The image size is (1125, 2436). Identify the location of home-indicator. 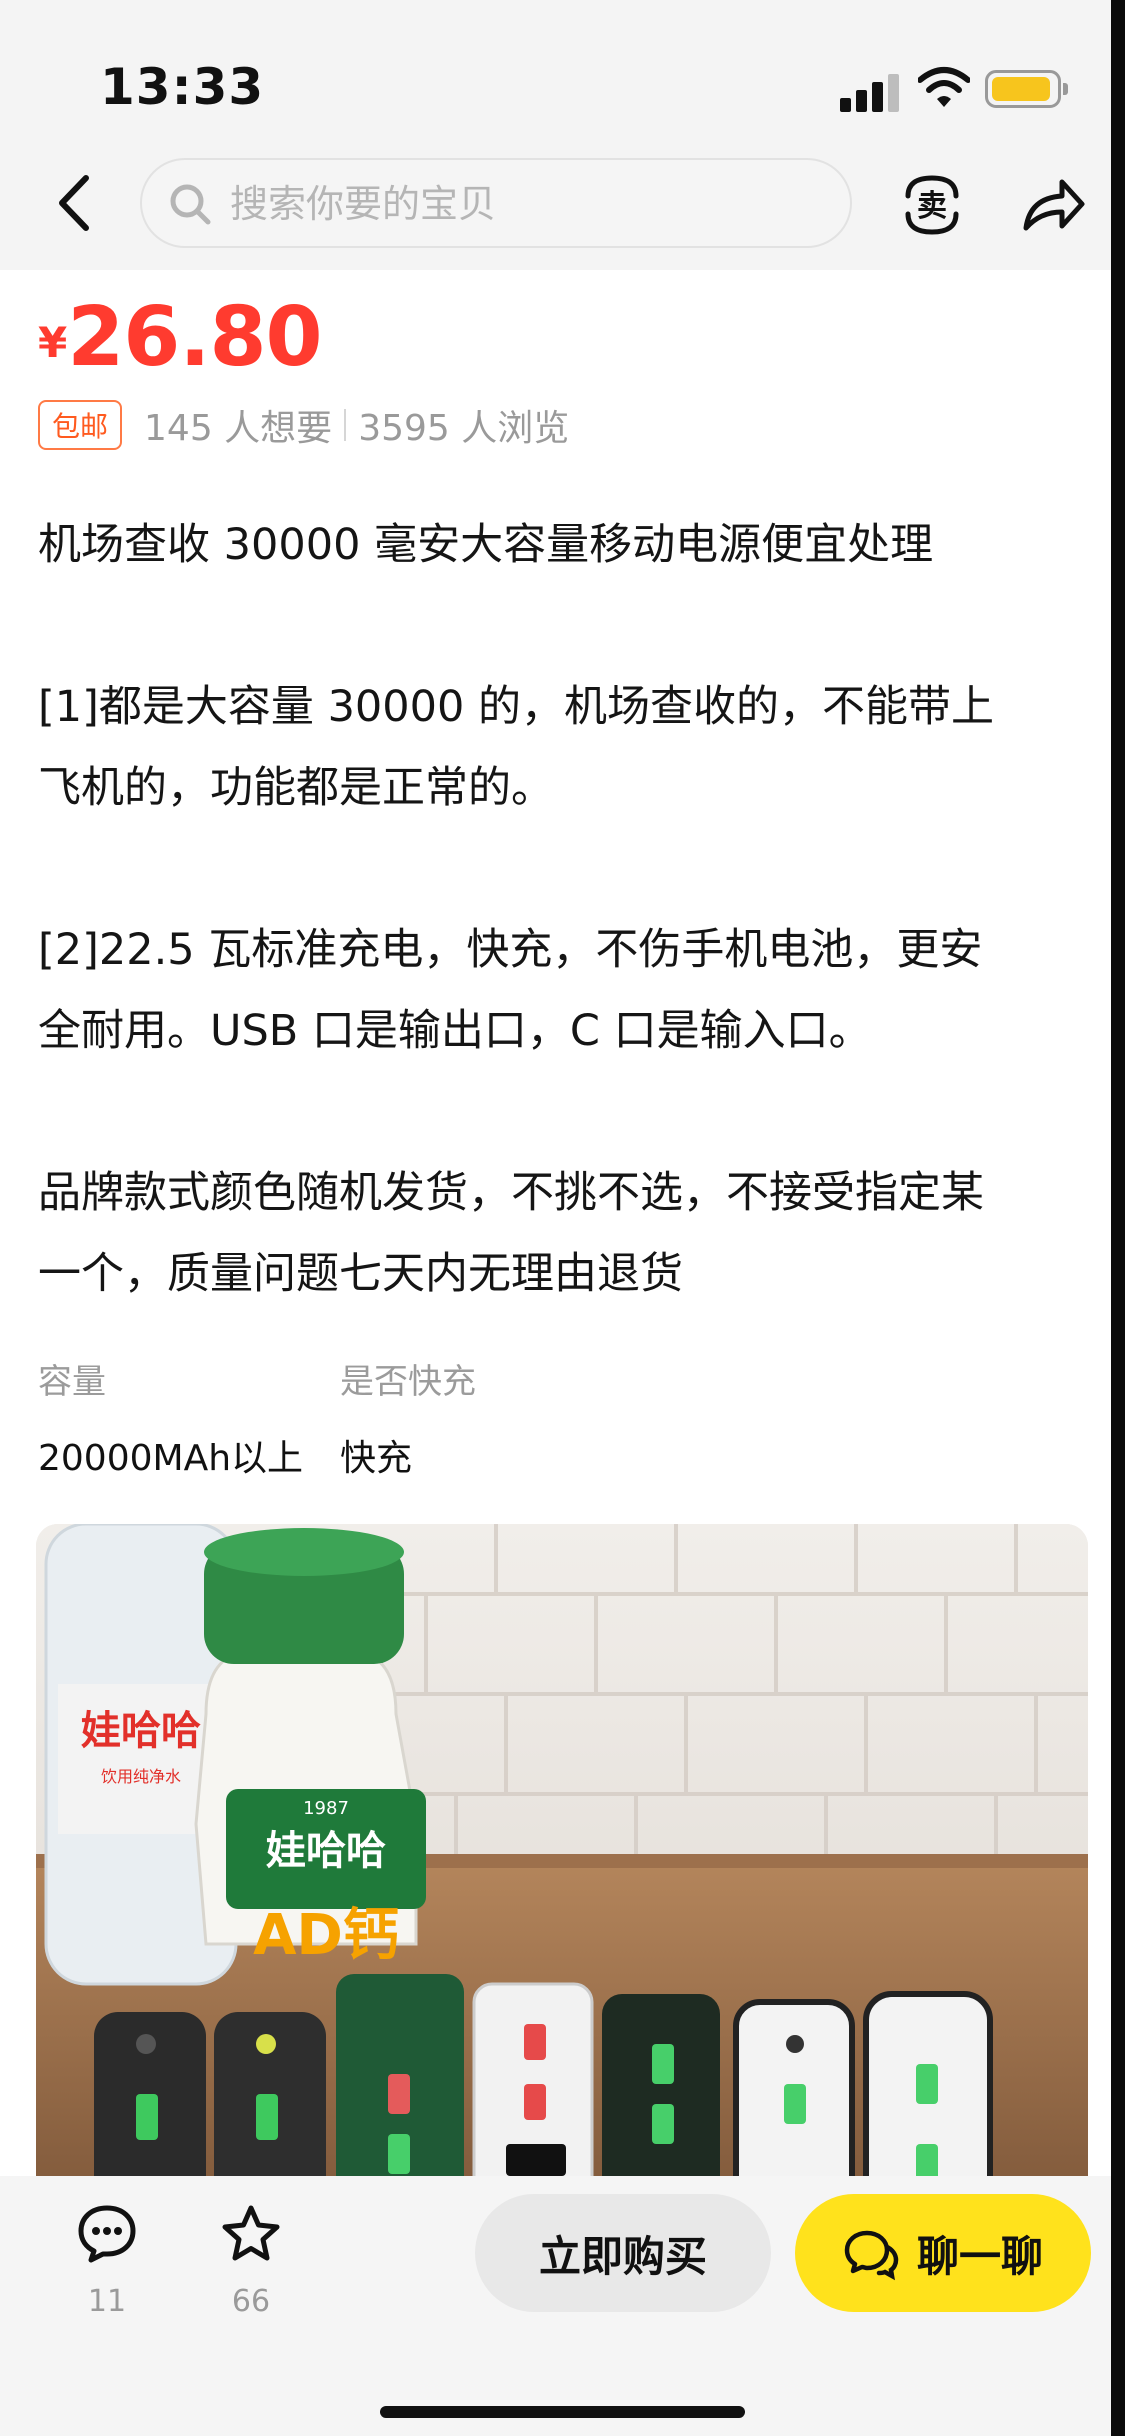
(562, 2412).